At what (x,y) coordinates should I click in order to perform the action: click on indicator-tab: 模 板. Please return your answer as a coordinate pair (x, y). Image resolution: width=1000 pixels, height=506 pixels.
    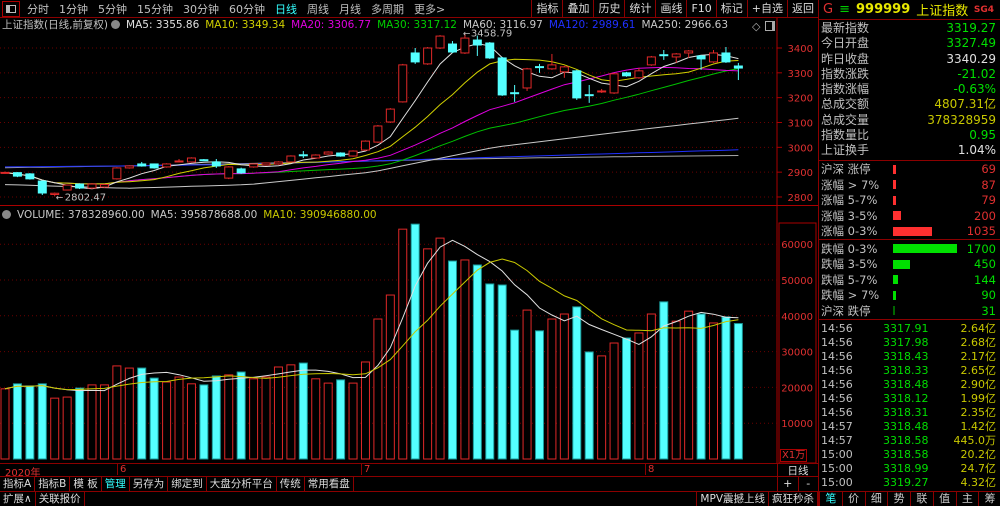
    Looking at the image, I should click on (86, 484).